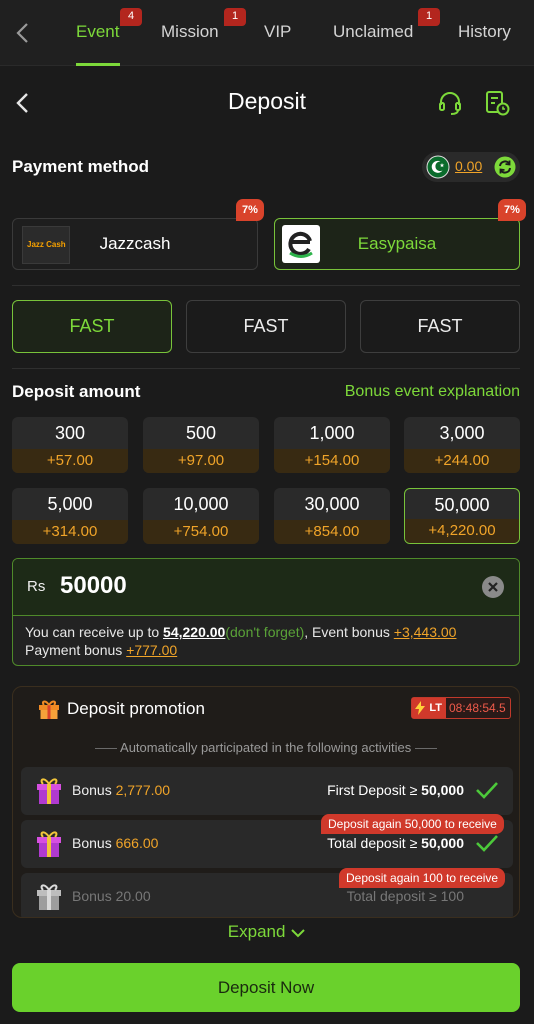 This screenshot has height=1024, width=534. Describe the element at coordinates (298, 932) in the screenshot. I see `chevron-down-icon` at that location.